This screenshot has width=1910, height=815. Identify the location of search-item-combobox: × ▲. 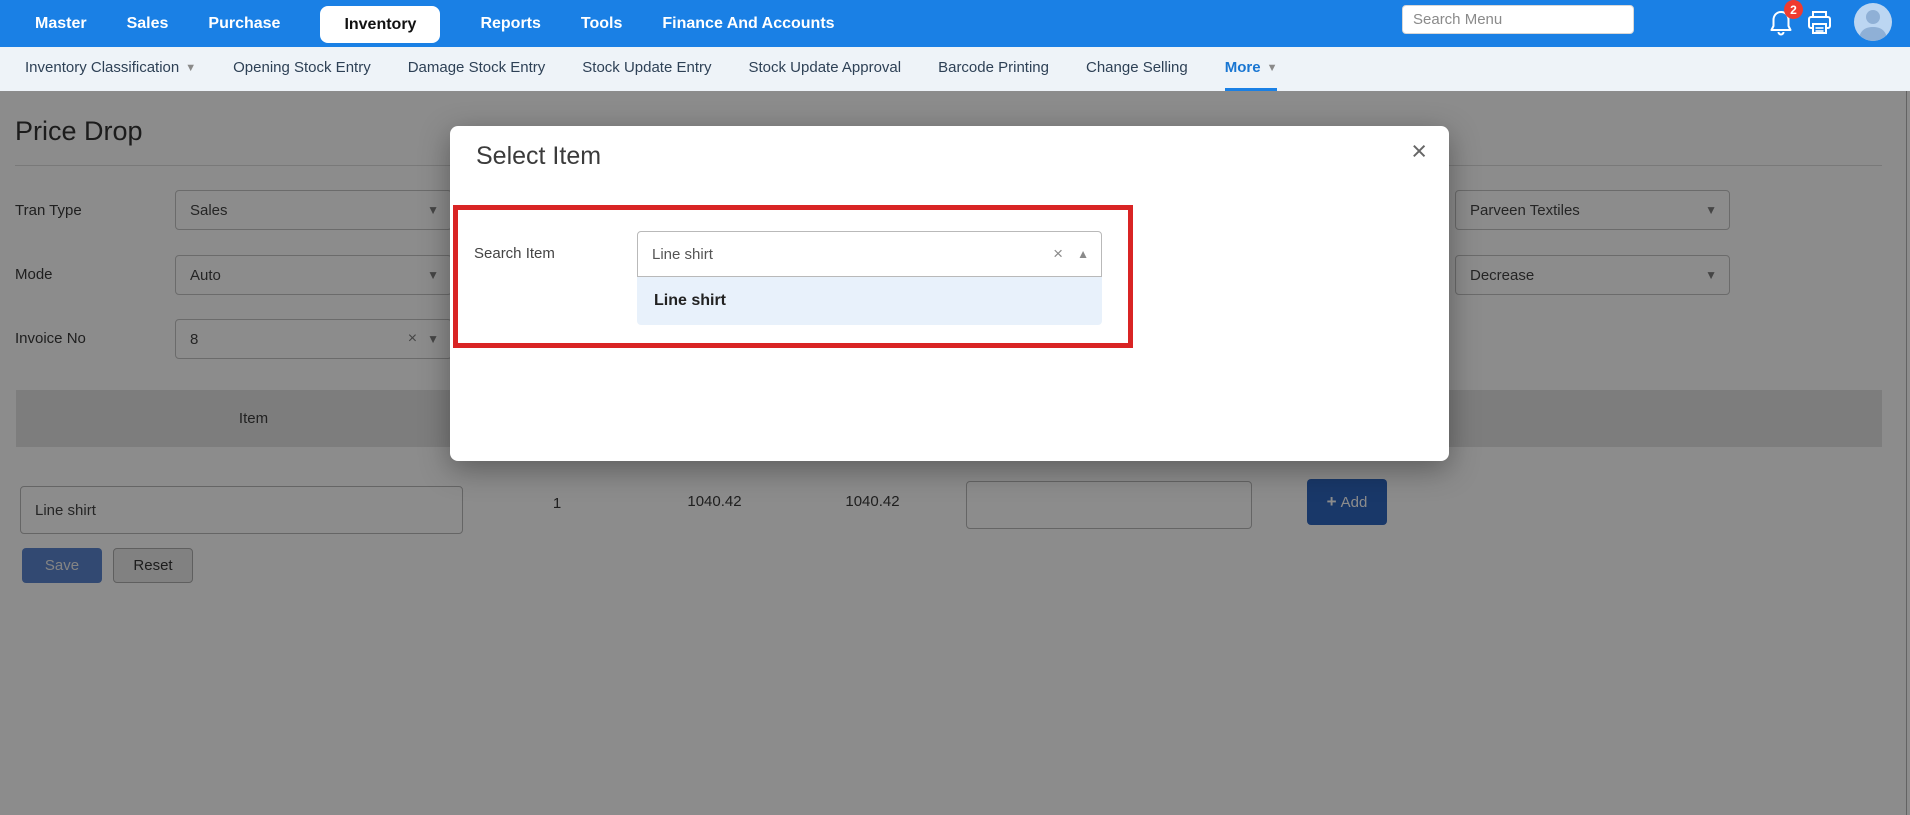
(869, 254).